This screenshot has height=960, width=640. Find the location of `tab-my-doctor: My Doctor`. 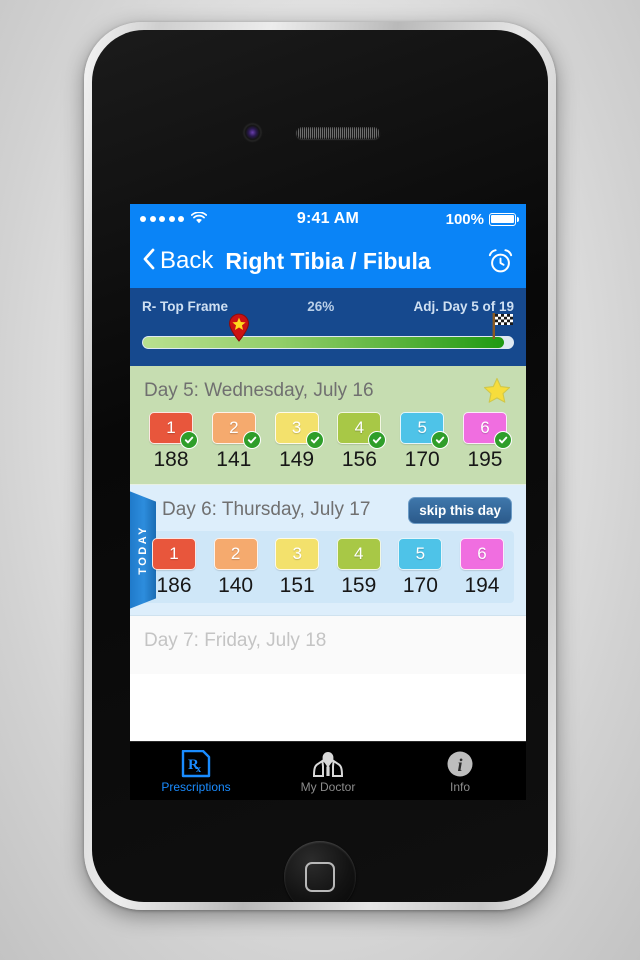

tab-my-doctor: My Doctor is located at coordinates (328, 771).